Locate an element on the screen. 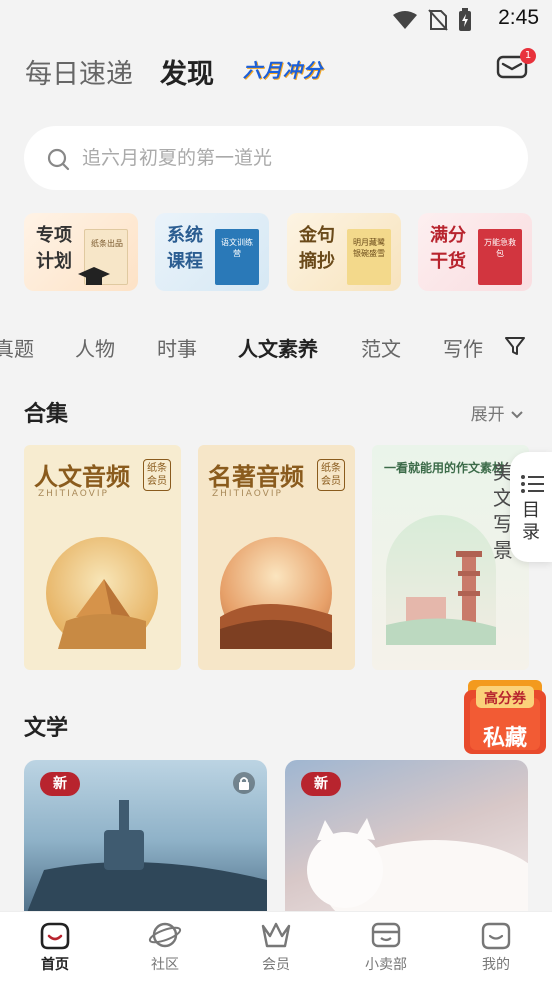 The width and height of the screenshot is (552, 983). graduation-cap-icon is located at coordinates (94, 276).